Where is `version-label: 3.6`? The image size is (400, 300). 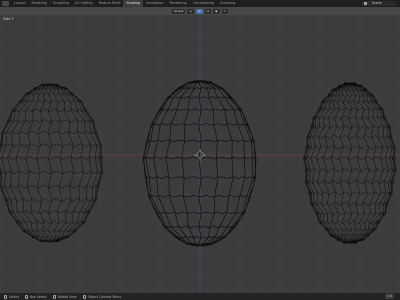 version-label: 3.6 is located at coordinates (389, 296).